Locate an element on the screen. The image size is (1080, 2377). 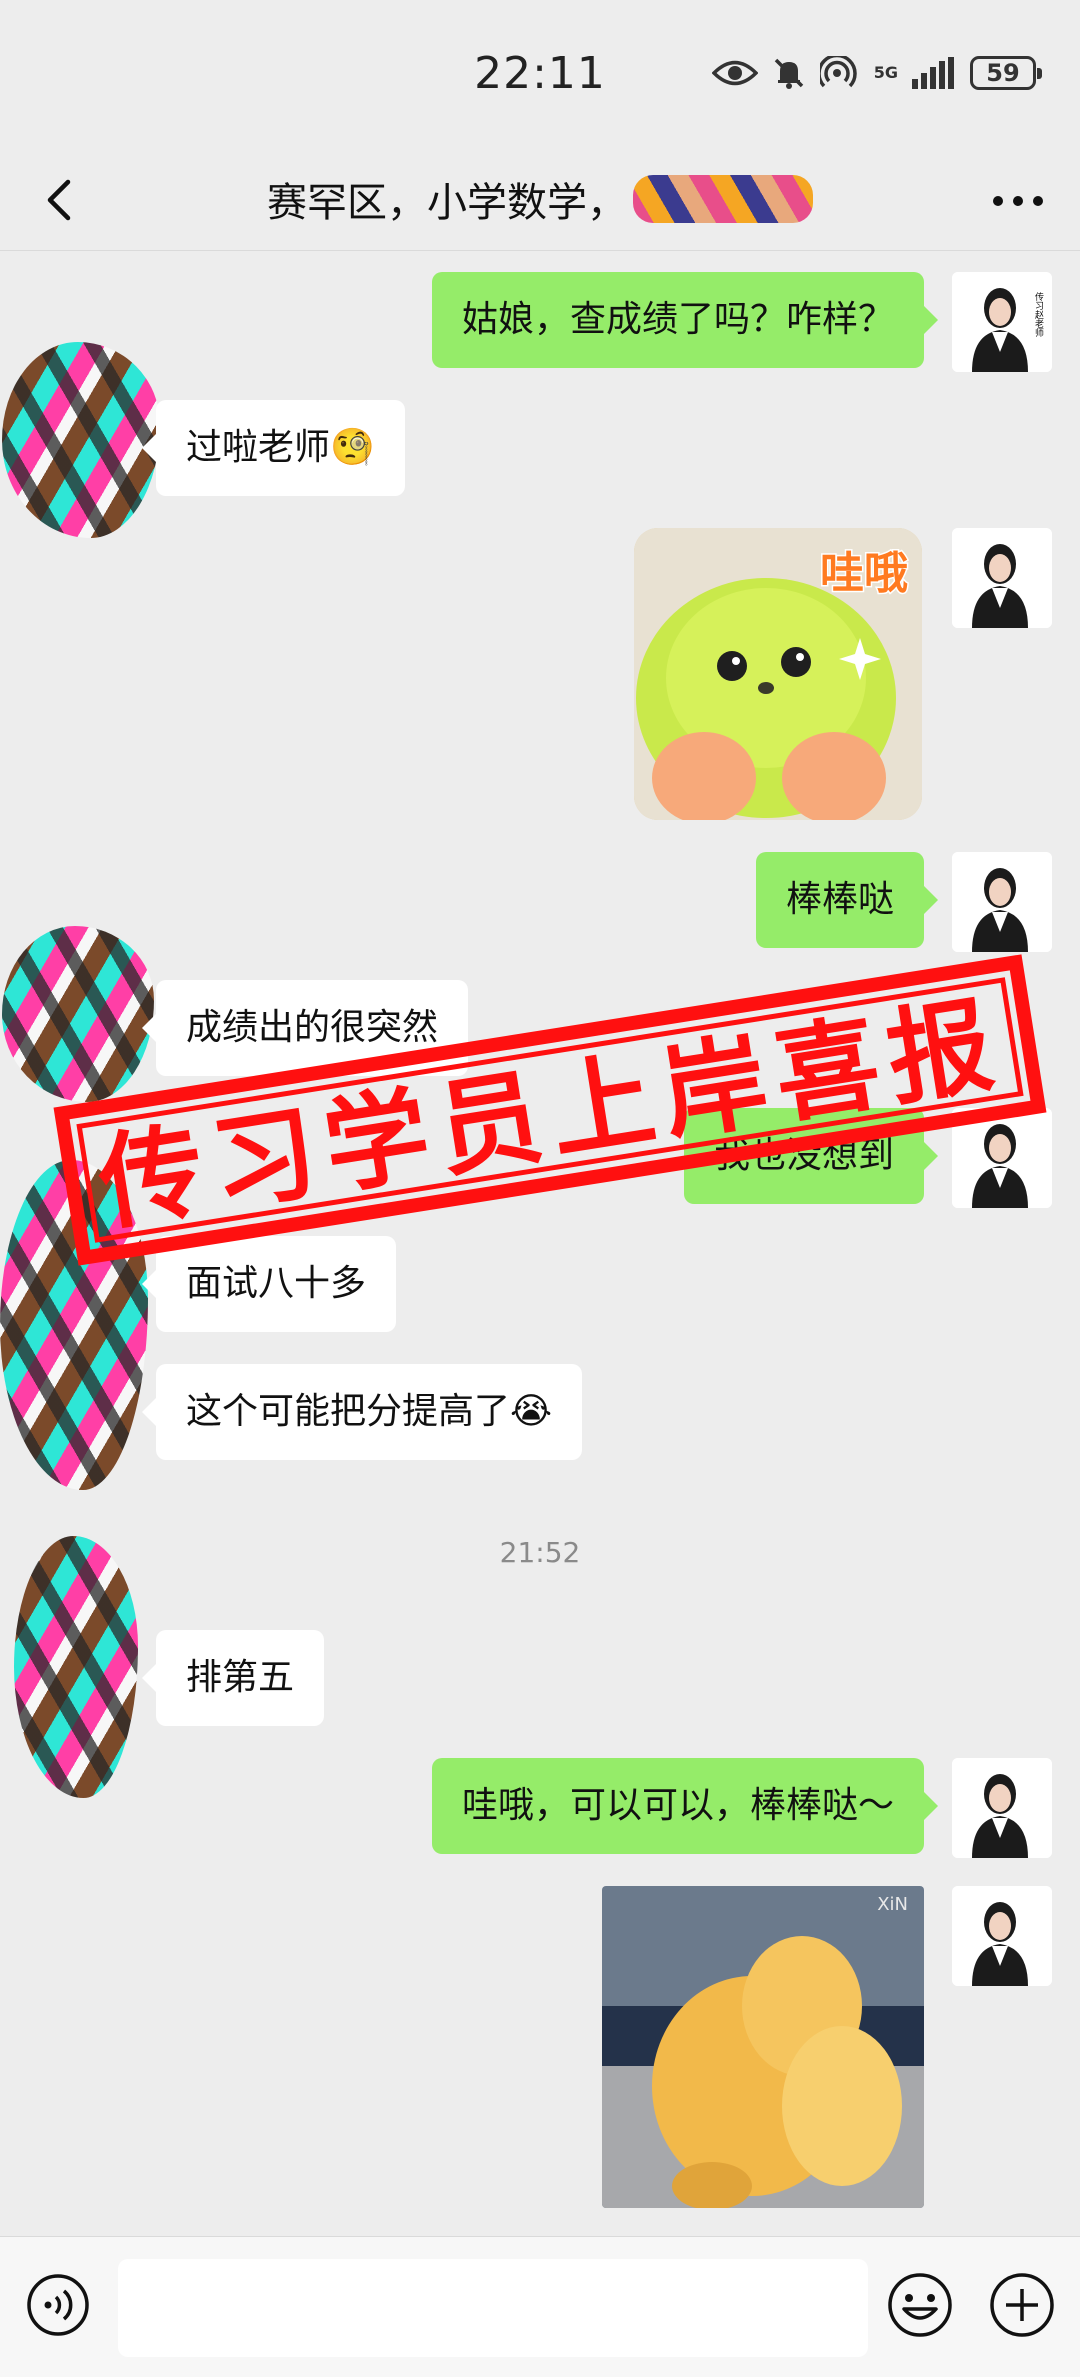
battery-indicator: 59 is located at coordinates (1006, 73).